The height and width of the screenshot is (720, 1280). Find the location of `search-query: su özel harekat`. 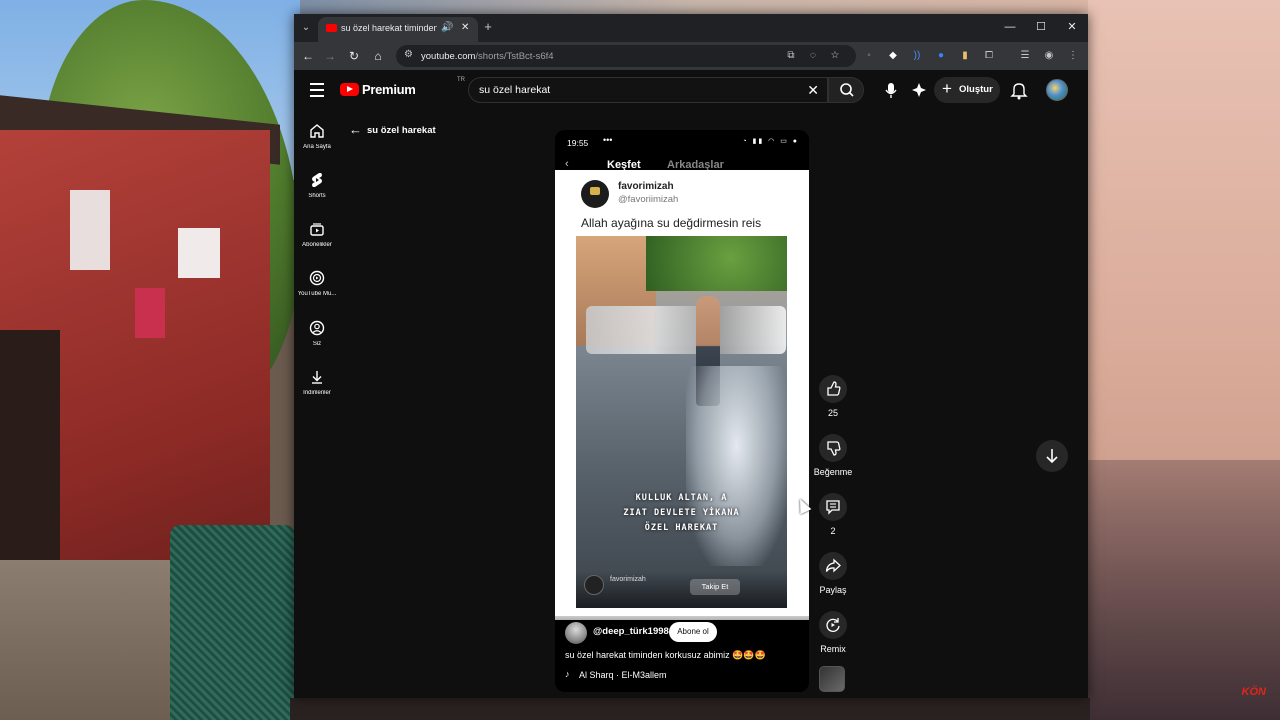

search-query: su özel harekat is located at coordinates (515, 90).